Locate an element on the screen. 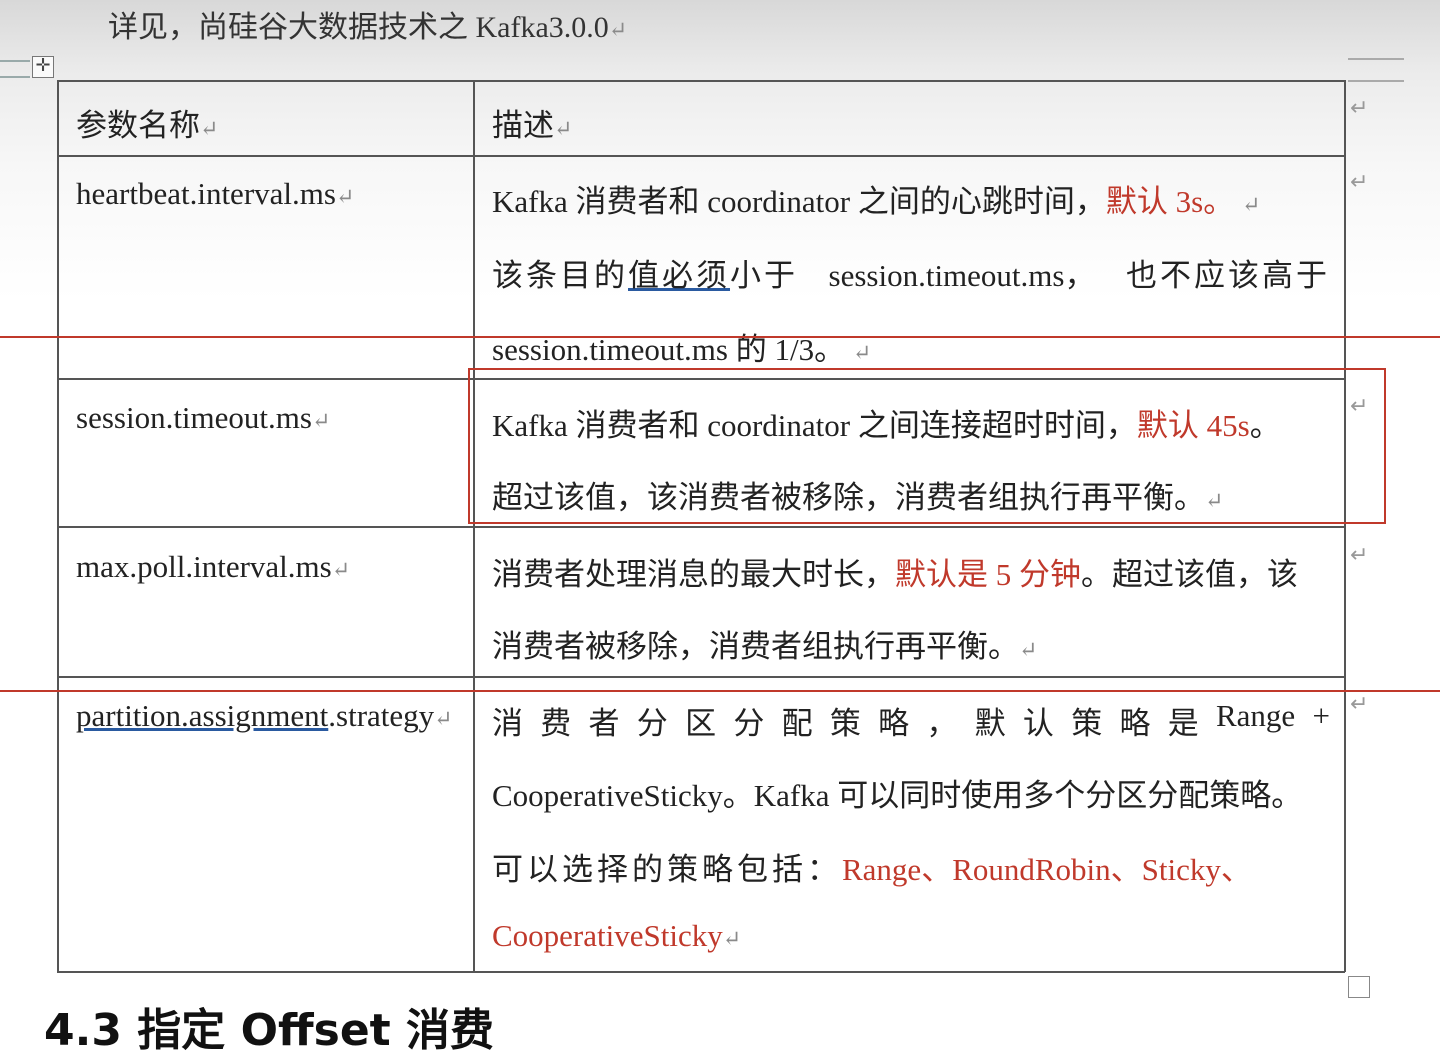 This screenshot has height=1058, width=1440. header-description: 描述↵ is located at coordinates (532, 122).